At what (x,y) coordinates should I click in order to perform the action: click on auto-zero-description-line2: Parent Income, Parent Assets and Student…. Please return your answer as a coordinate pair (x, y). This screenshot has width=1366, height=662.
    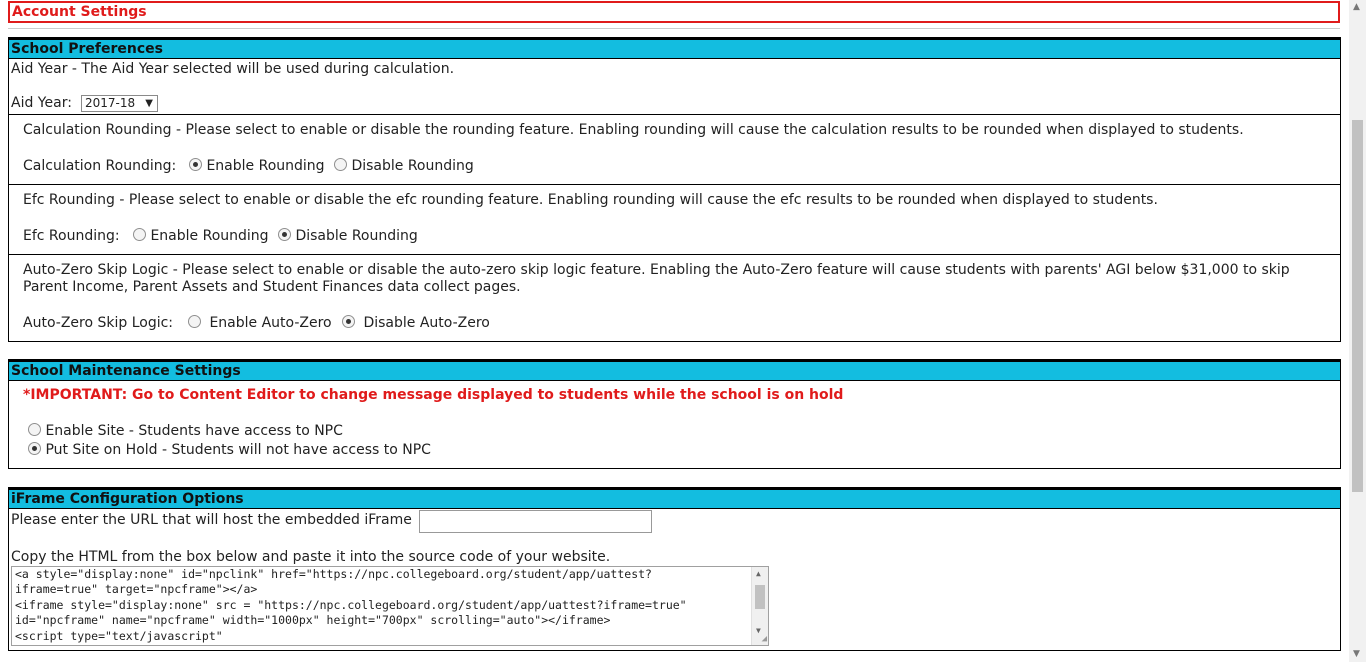
    Looking at the image, I should click on (272, 287).